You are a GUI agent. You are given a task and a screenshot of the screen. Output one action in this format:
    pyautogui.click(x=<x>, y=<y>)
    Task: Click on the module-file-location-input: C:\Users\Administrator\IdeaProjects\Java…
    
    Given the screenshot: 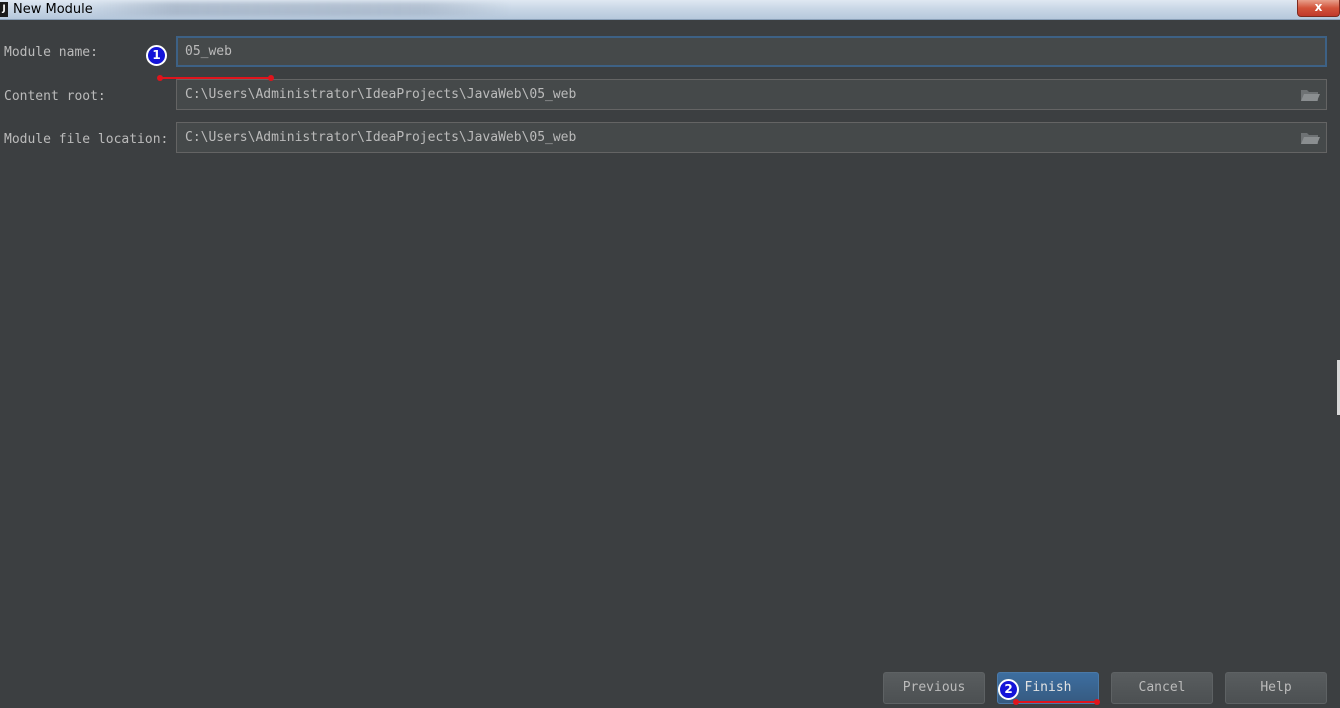 What is the action you would take?
    pyautogui.click(x=751, y=137)
    